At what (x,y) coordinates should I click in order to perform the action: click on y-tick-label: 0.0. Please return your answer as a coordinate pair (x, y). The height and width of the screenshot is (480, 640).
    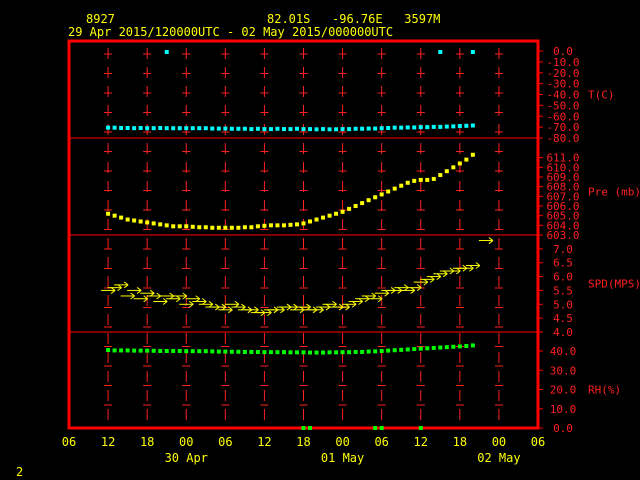
    Looking at the image, I should click on (563, 428).